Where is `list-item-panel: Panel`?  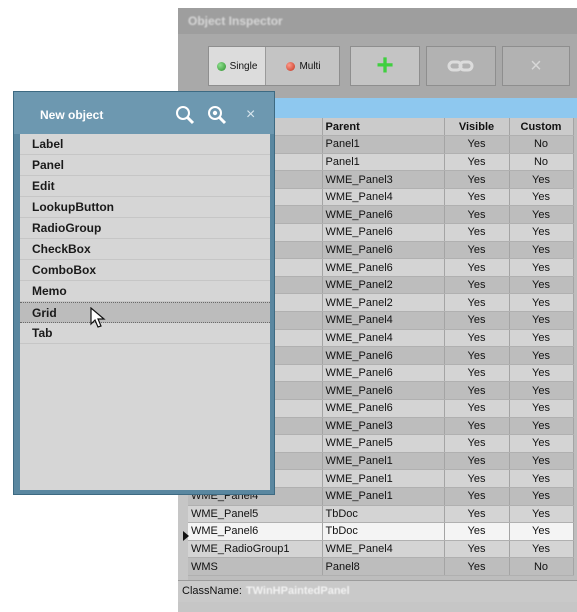 list-item-panel: Panel is located at coordinates (145, 165).